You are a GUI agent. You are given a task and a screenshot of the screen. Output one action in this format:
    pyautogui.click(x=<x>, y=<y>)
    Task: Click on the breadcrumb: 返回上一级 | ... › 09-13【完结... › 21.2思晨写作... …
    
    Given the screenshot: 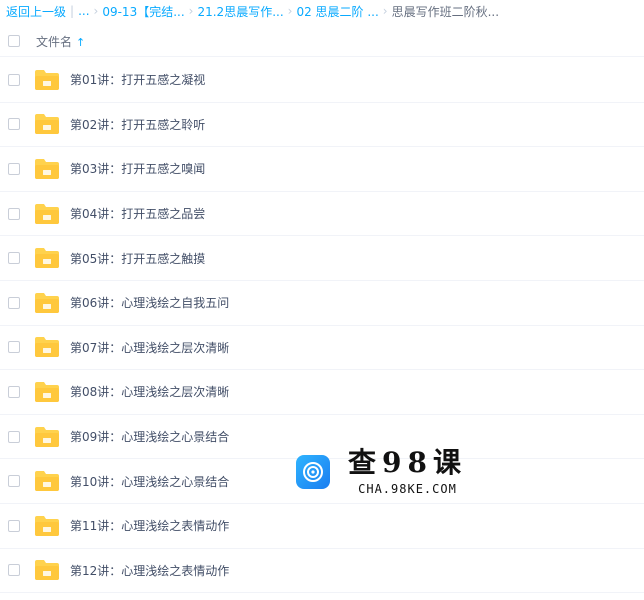 What is the action you would take?
    pyautogui.click(x=252, y=11)
    